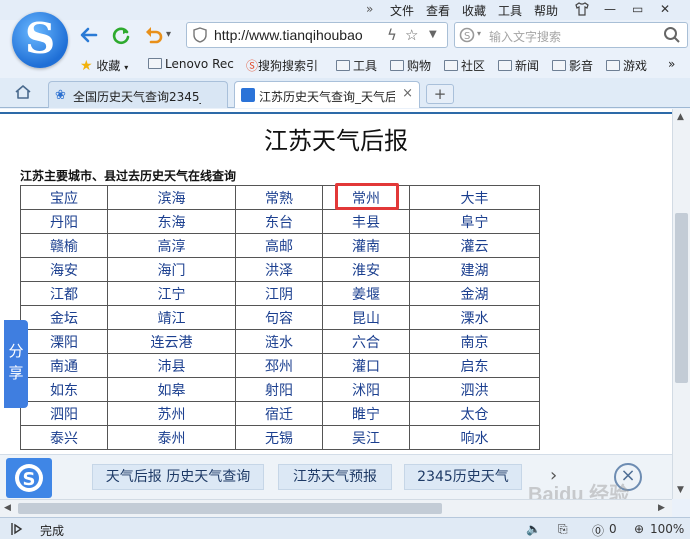  I want to click on city-link: 沭阳, so click(366, 389).